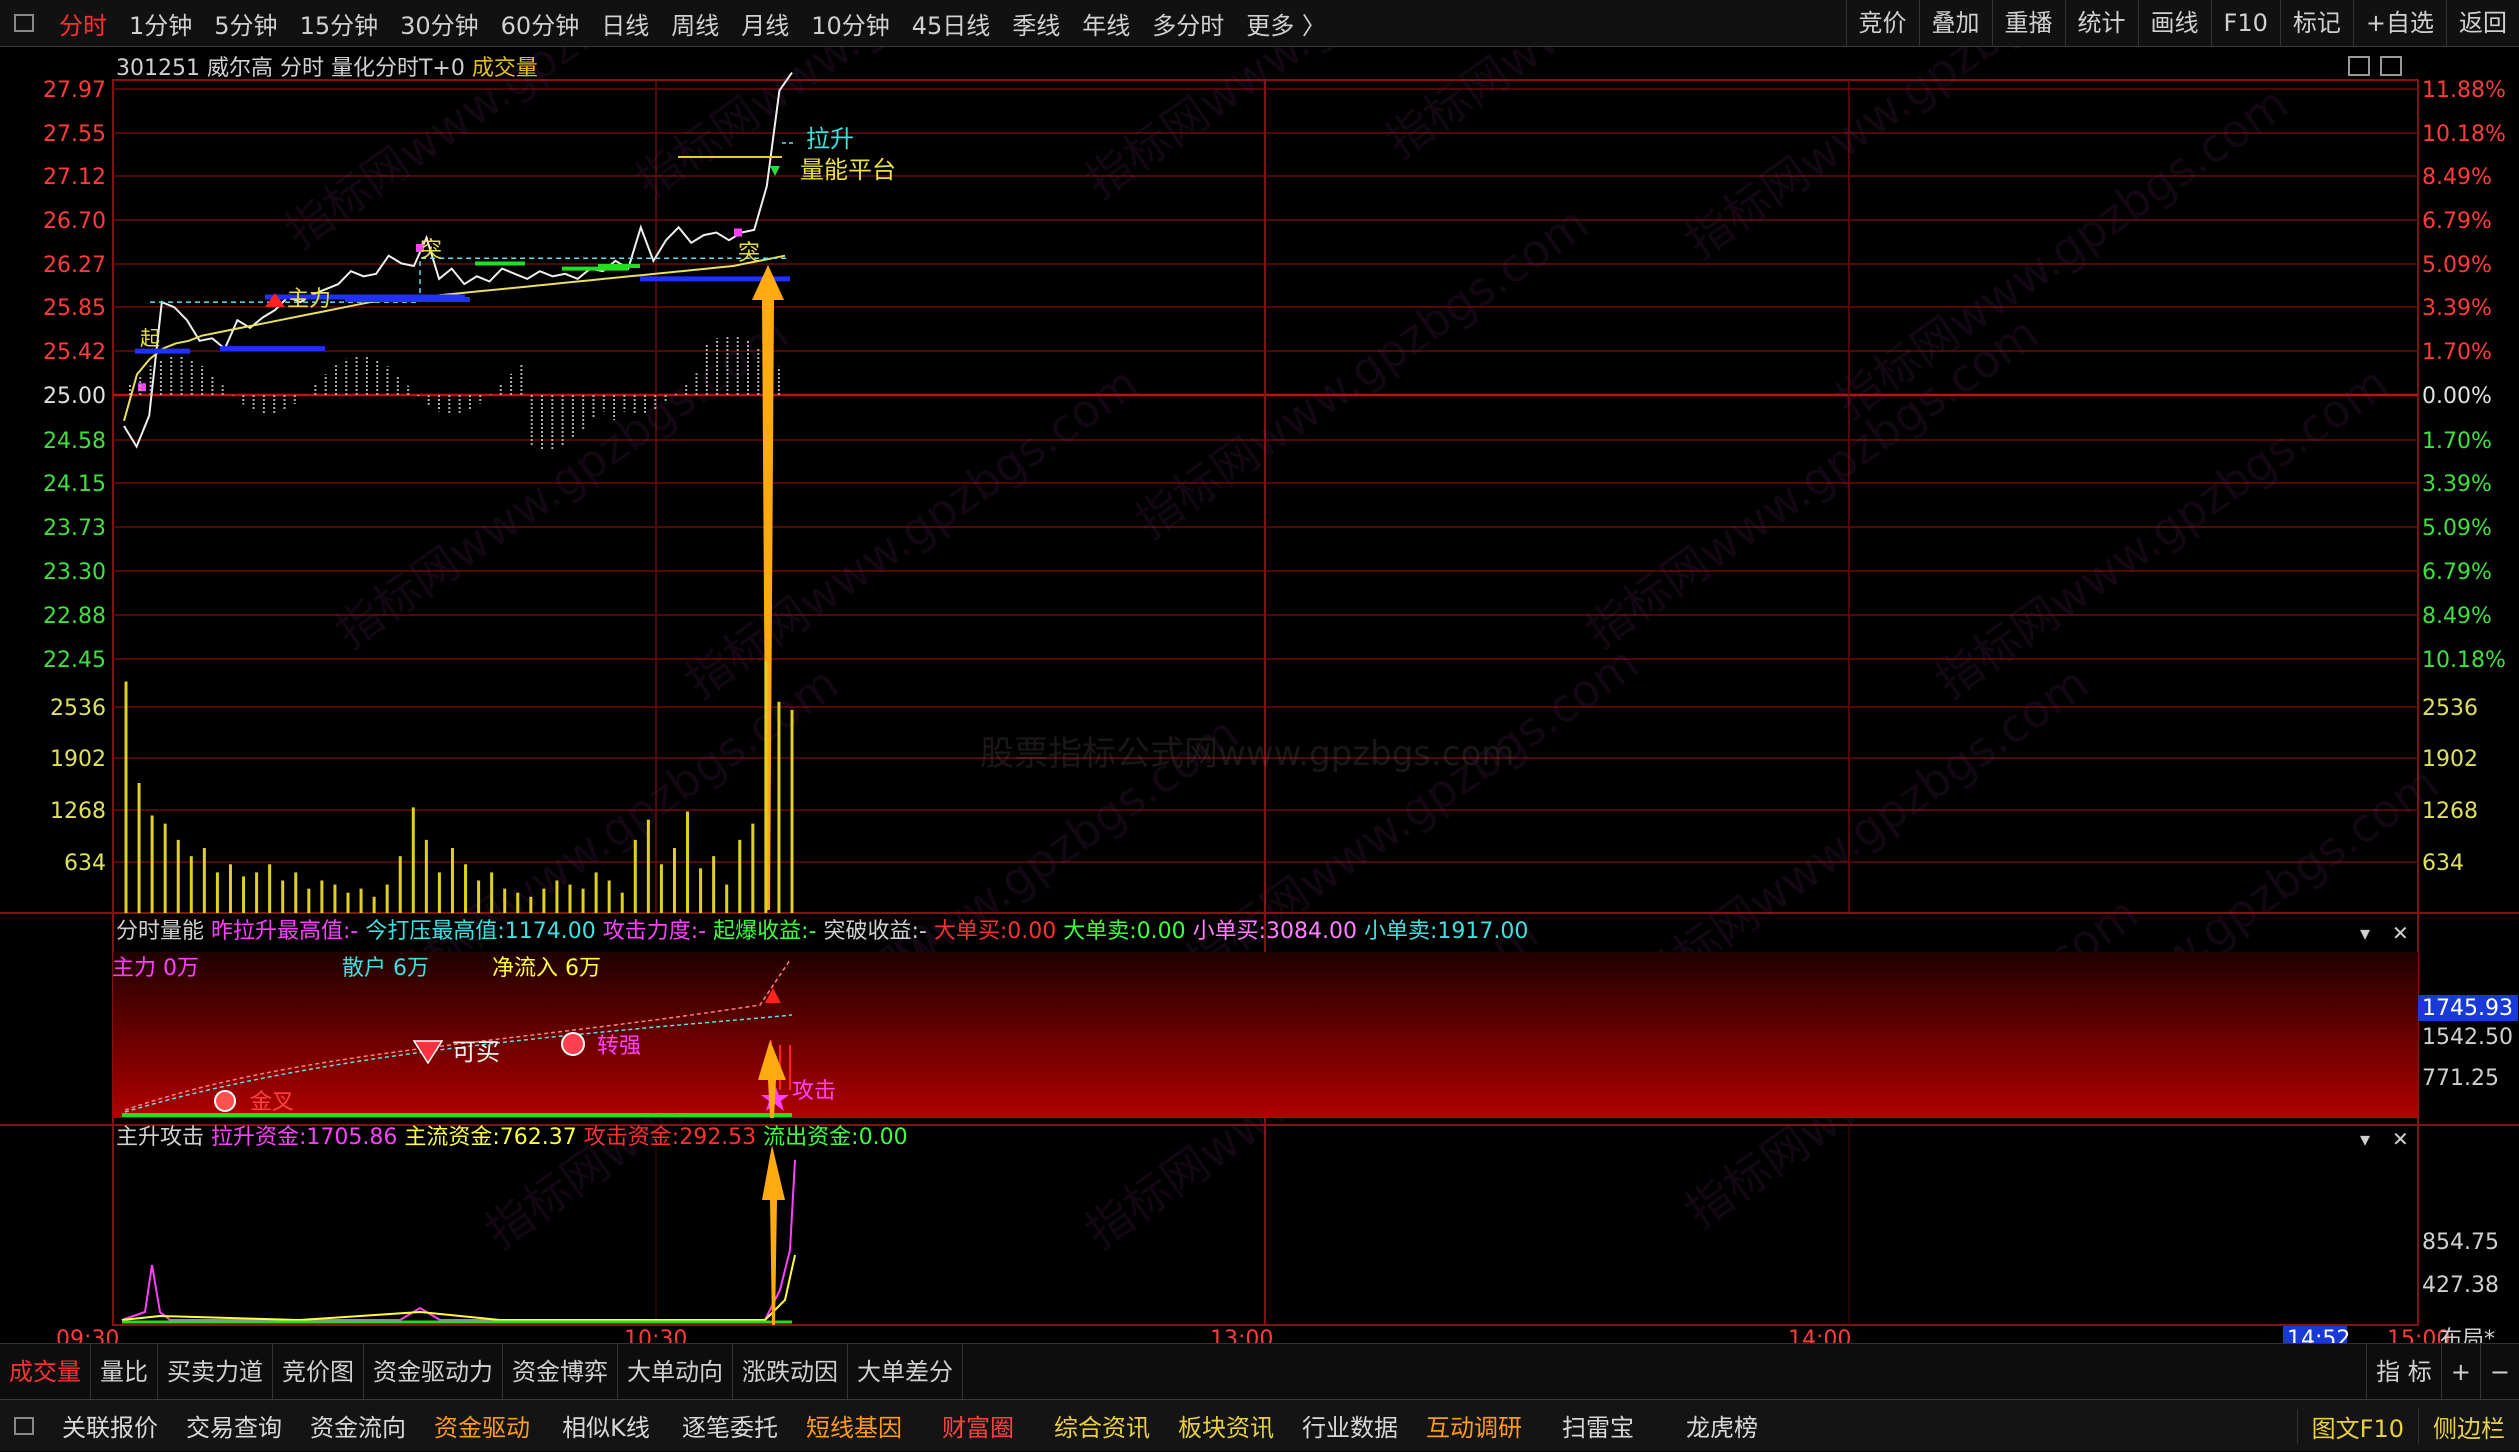  What do you see at coordinates (74, 572) in the screenshot?
I see `price-label-down: 23.30` at bounding box center [74, 572].